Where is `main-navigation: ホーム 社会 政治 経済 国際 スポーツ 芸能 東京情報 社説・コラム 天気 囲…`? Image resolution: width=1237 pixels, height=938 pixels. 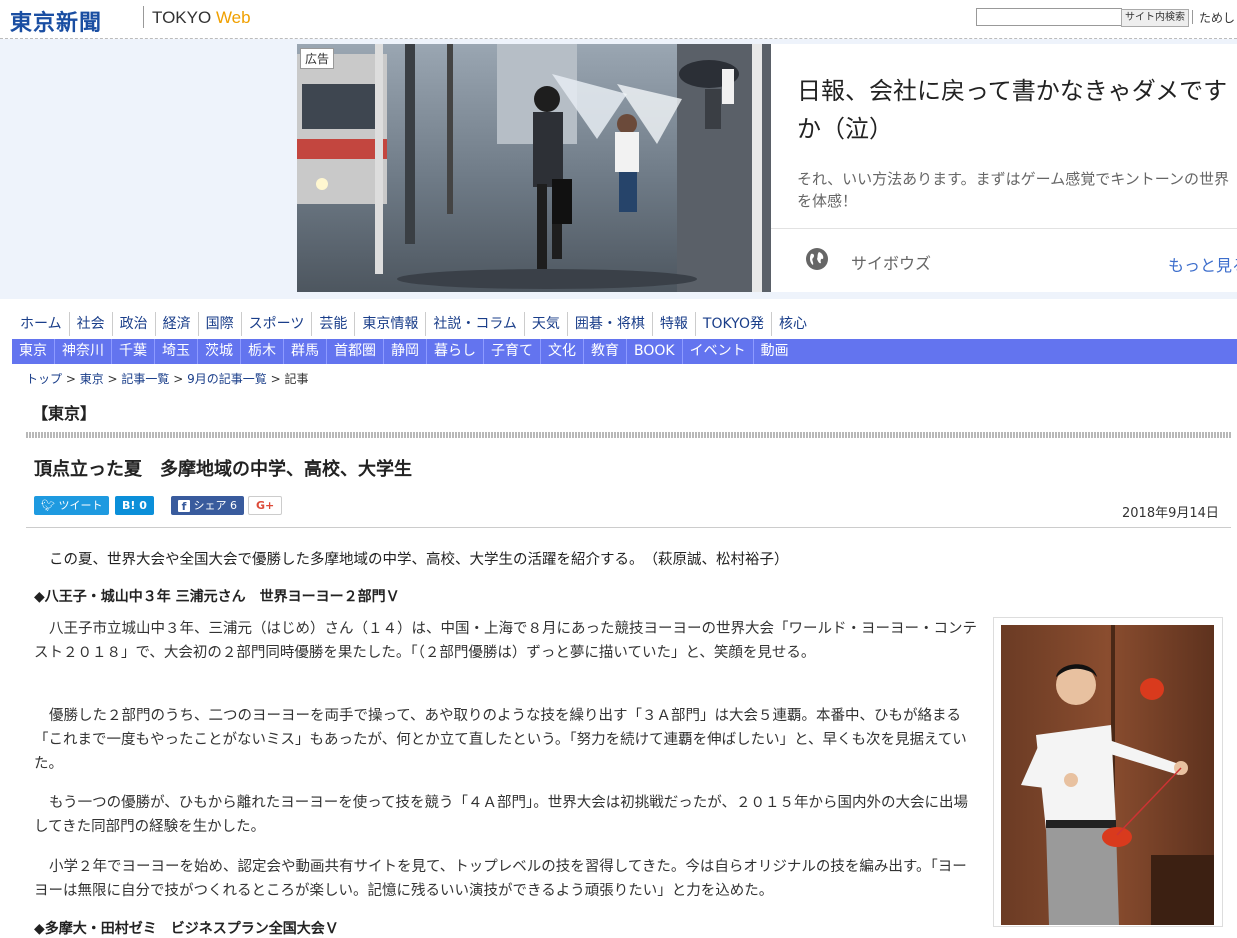 main-navigation: ホーム 社会 政治 経済 国際 スポーツ 芸能 東京情報 社説・コラム 天気 囲… is located at coordinates (413, 324).